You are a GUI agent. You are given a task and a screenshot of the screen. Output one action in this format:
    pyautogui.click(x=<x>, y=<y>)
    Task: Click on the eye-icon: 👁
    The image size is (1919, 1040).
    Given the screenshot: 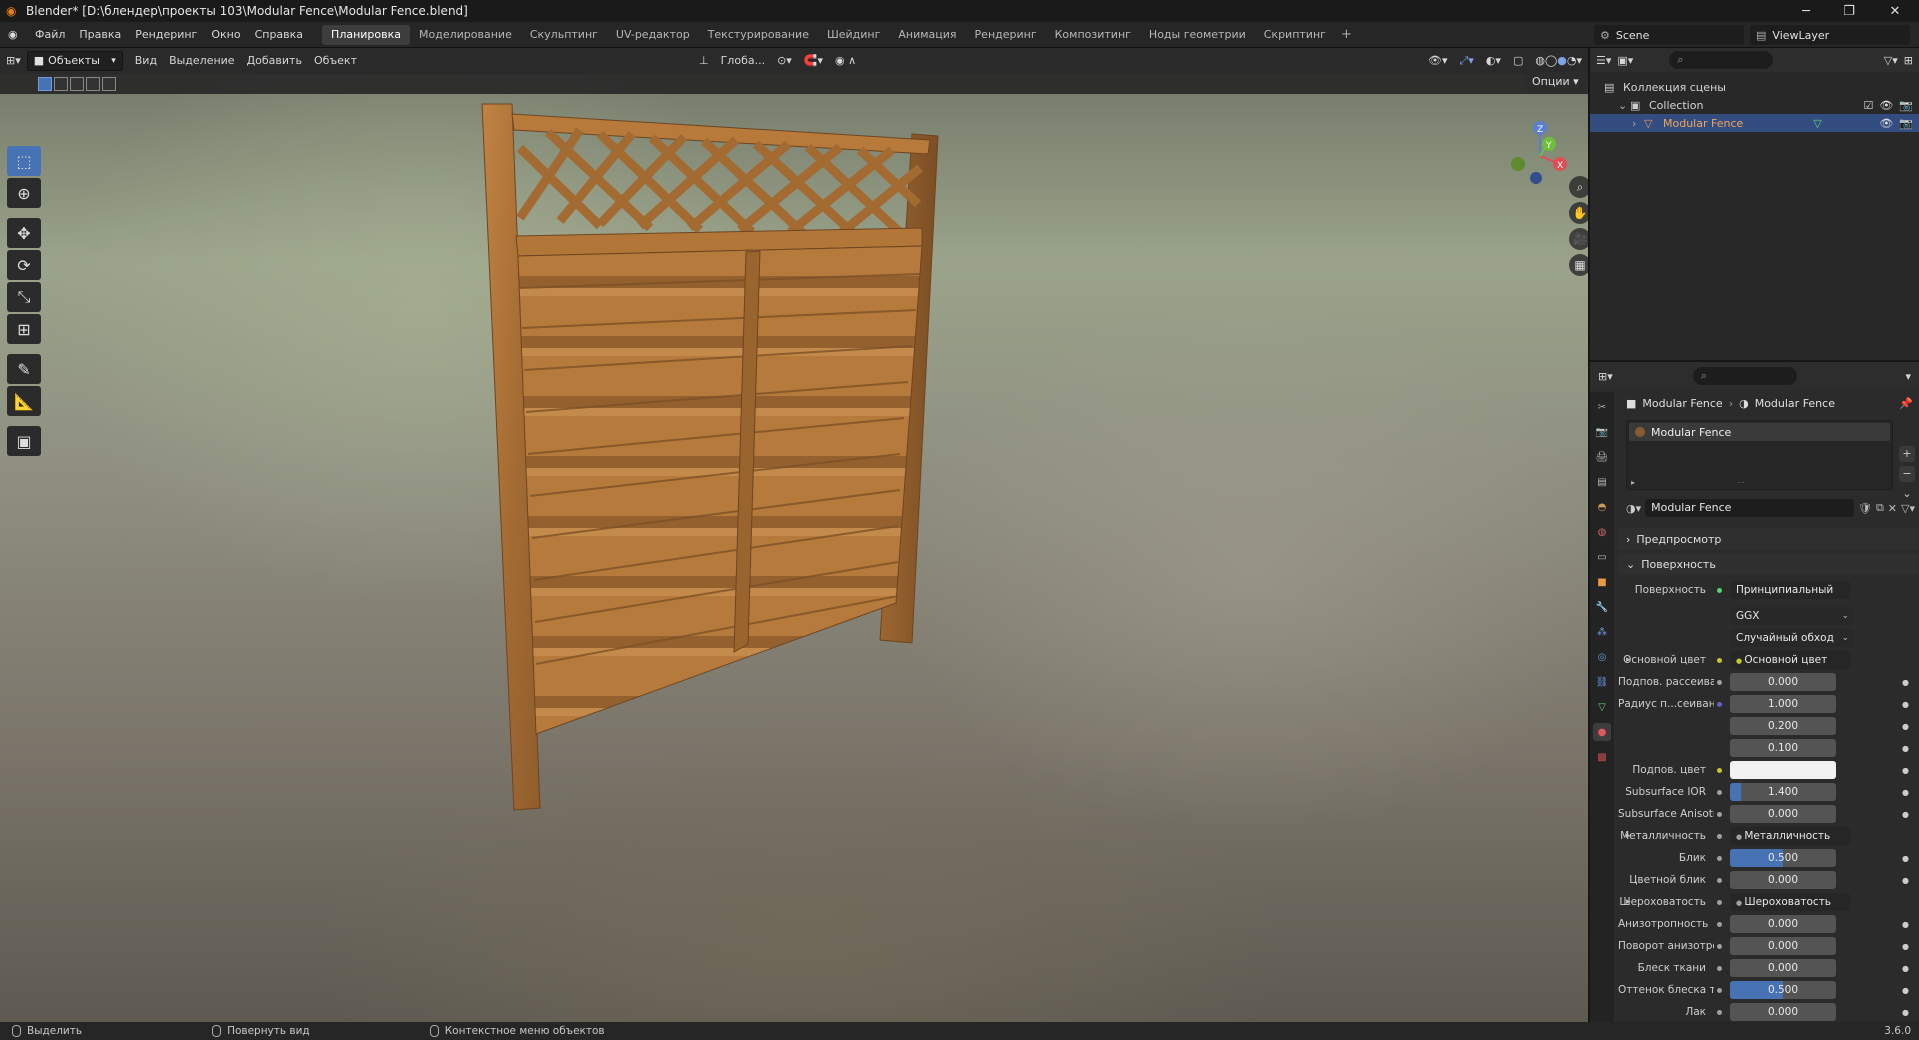 What is the action you would take?
    pyautogui.click(x=1886, y=105)
    